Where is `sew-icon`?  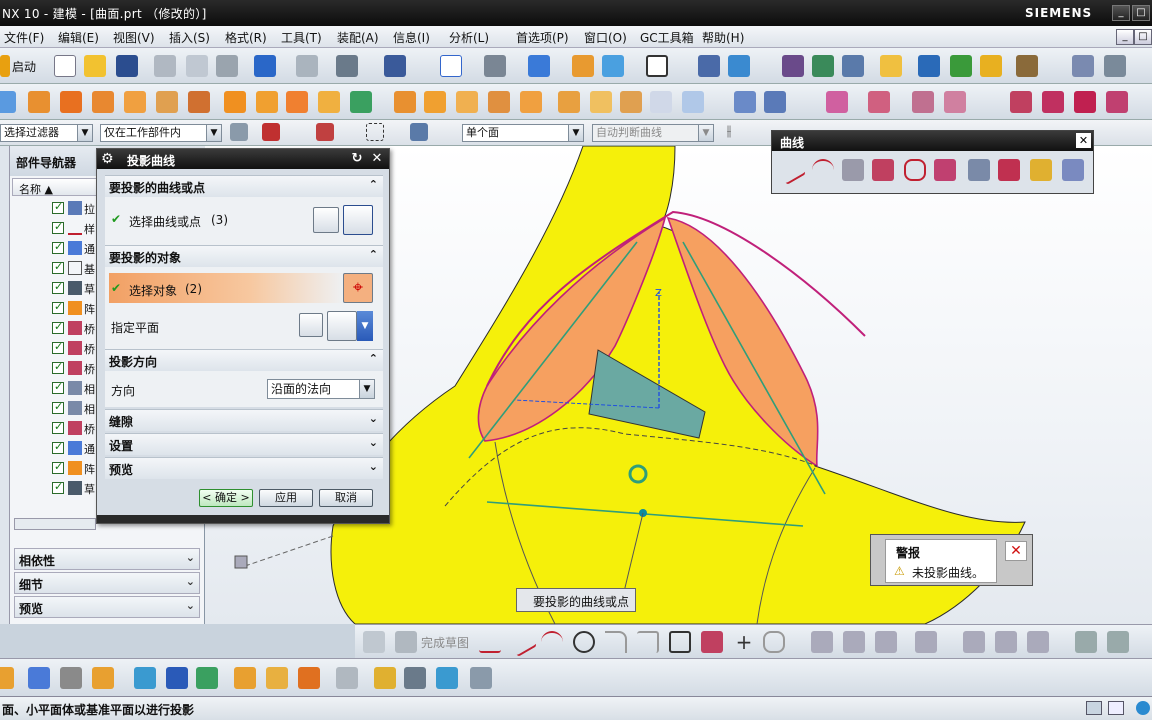
sew-icon is located at coordinates (601, 102).